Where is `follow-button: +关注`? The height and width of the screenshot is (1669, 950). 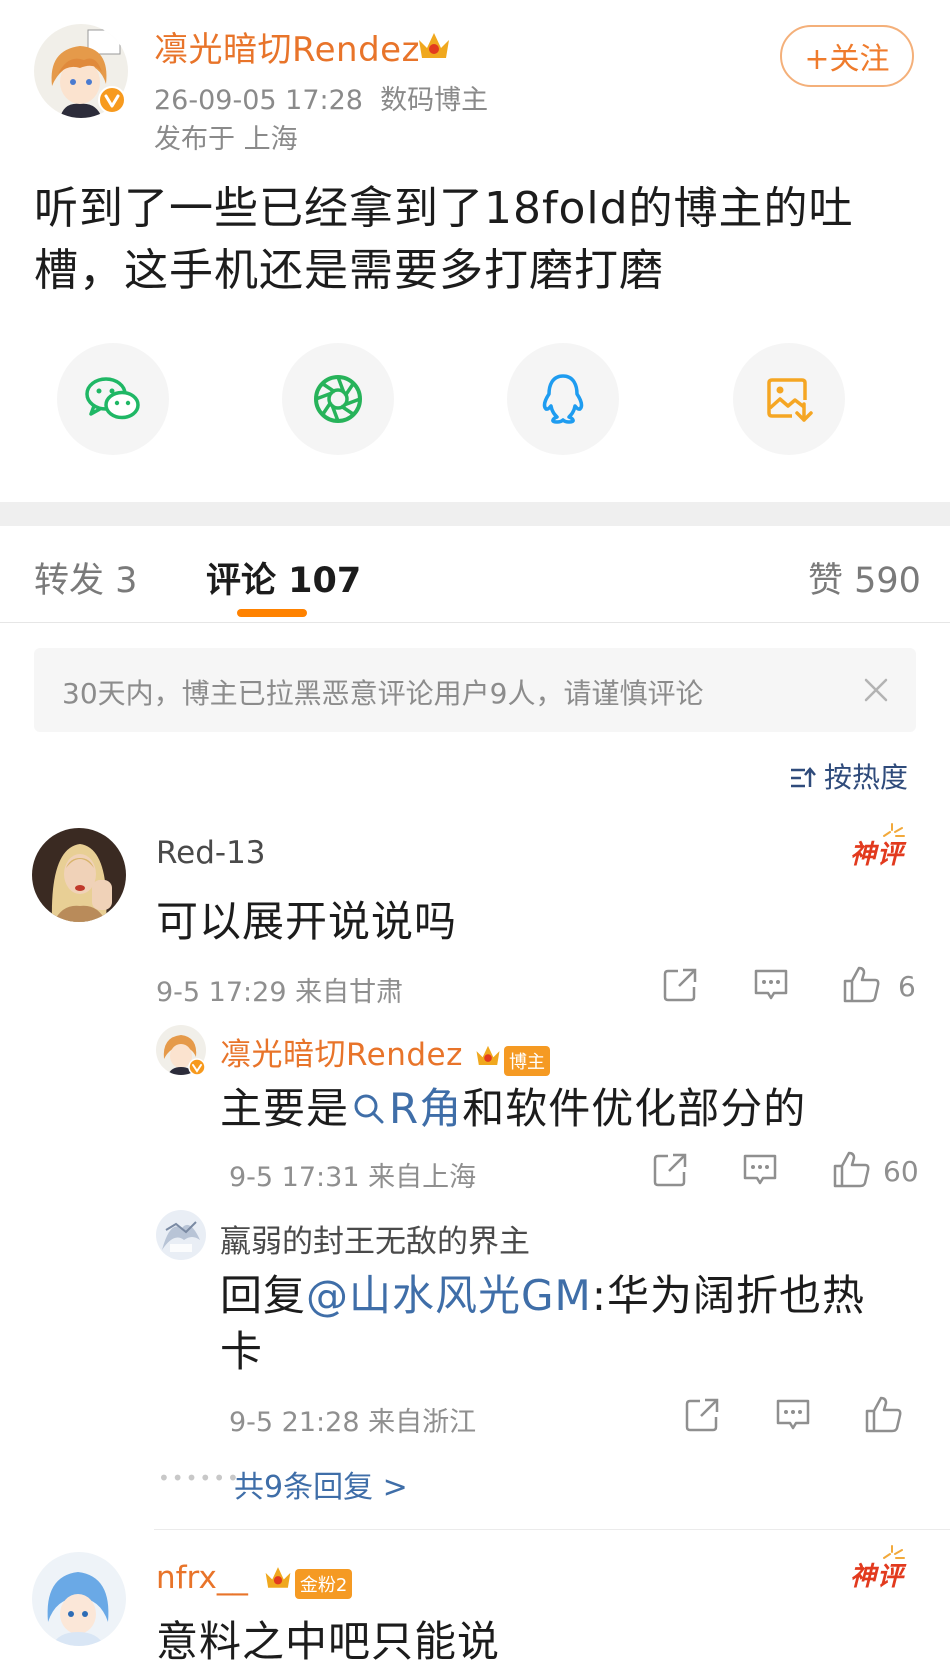
follow-button: +关注 is located at coordinates (847, 56).